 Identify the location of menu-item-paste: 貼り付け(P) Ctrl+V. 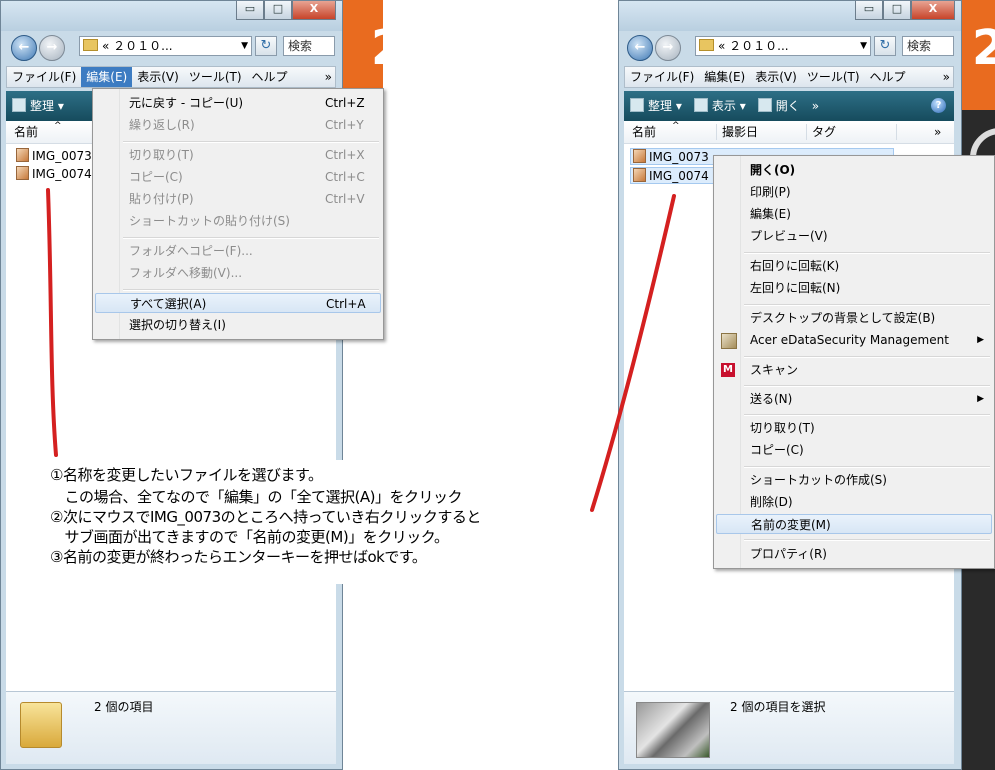
(238, 199).